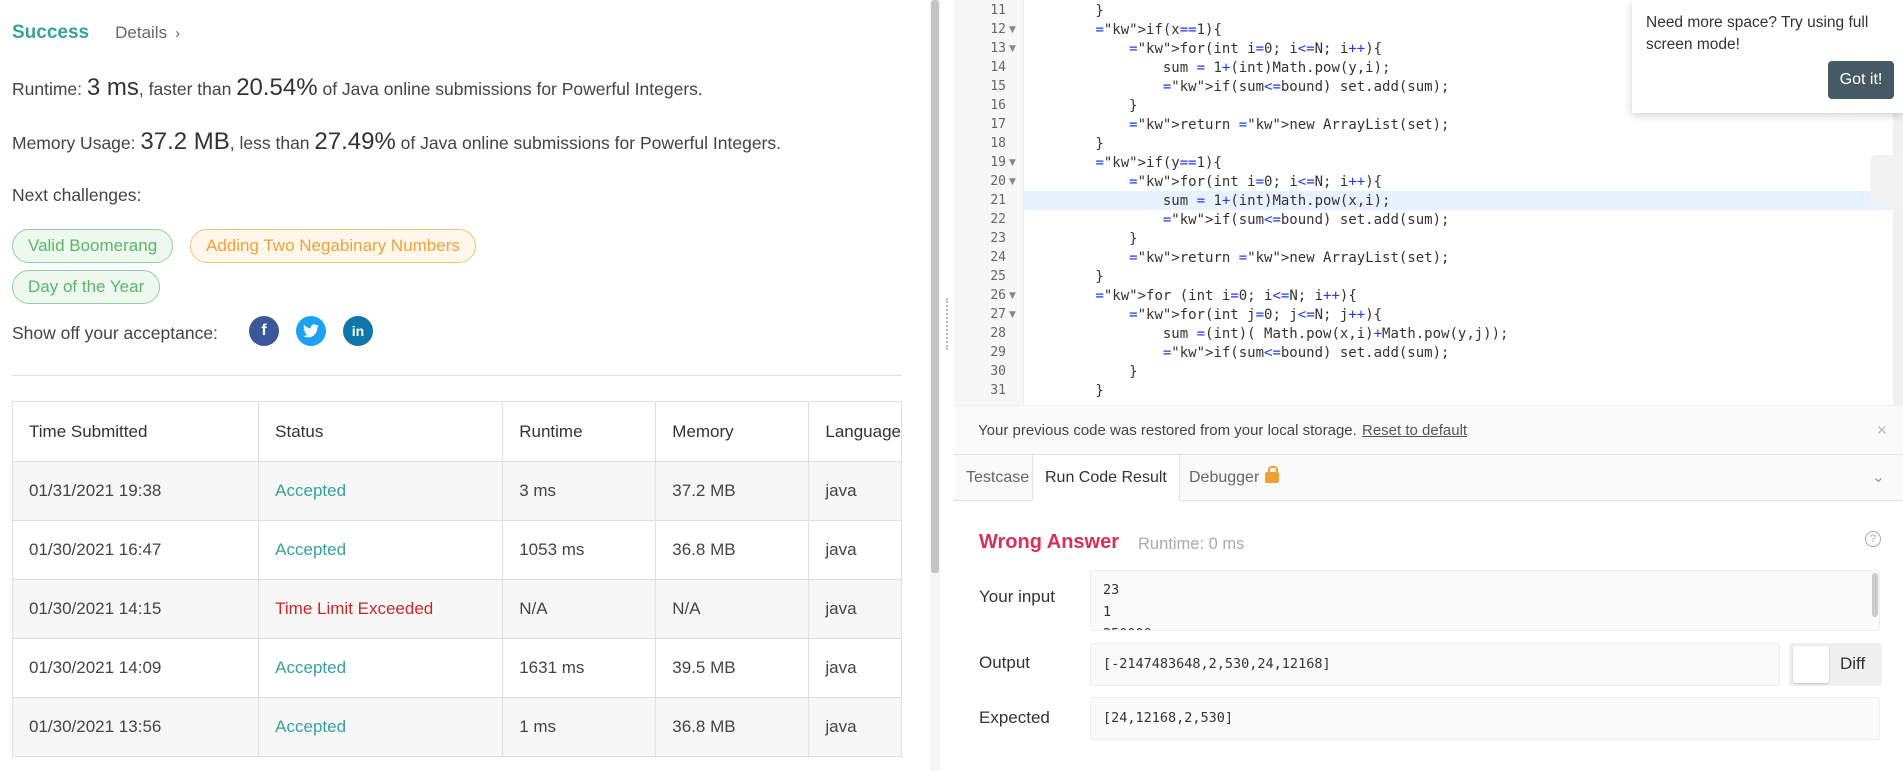 This screenshot has width=1903, height=771. Describe the element at coordinates (1428, 478) in the screenshot. I see `console-tabs: Testcase Run Code Result Debugger ⌄` at that location.